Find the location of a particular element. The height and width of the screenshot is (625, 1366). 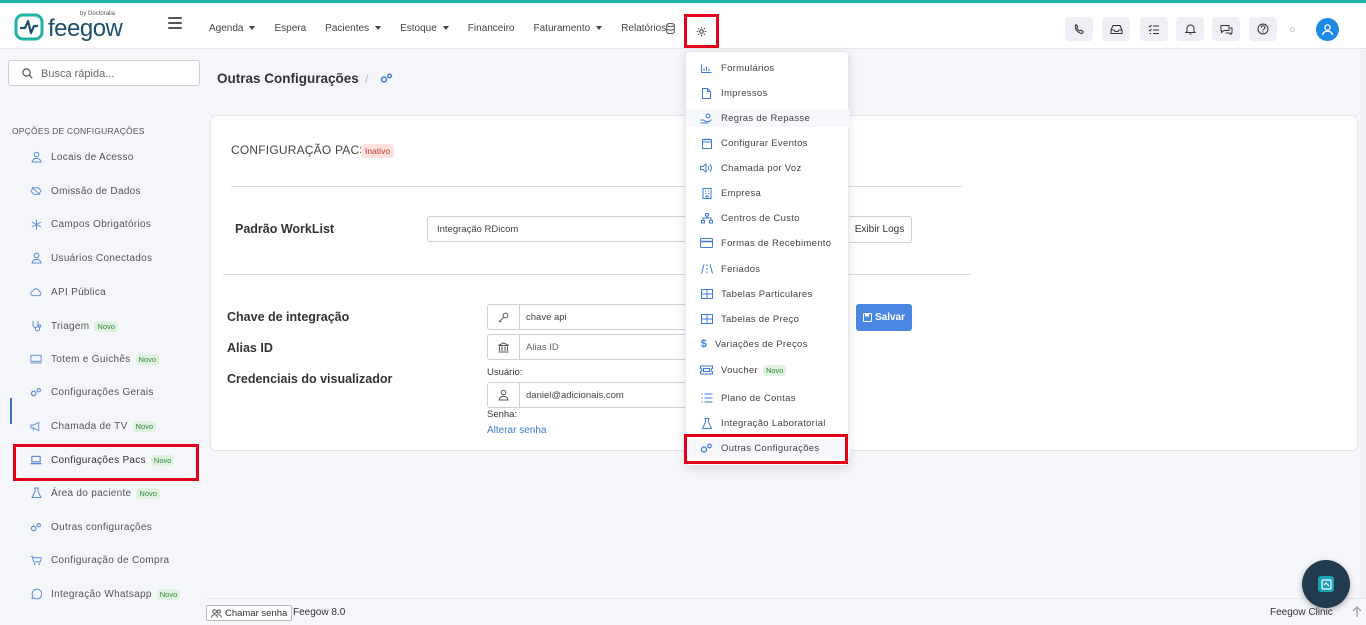

app-version: Feegow 8.0 is located at coordinates (319, 612).